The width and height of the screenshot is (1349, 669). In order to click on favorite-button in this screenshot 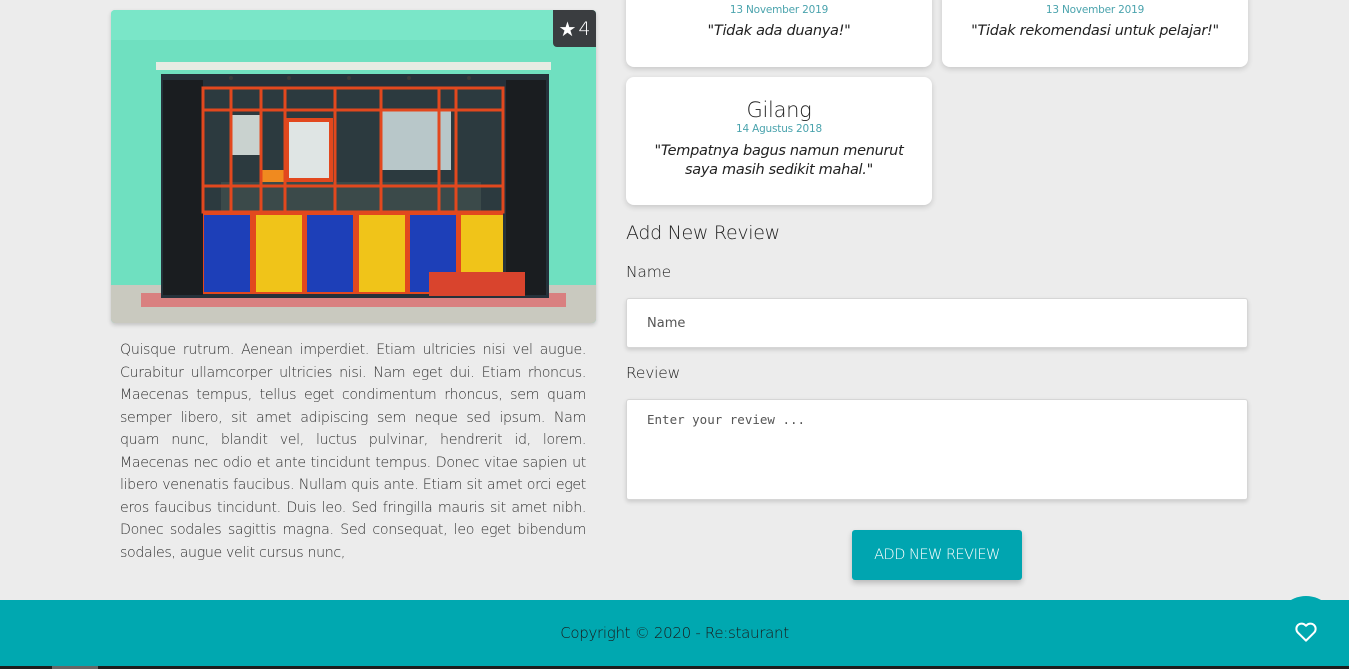, I will do `click(1306, 626)`.